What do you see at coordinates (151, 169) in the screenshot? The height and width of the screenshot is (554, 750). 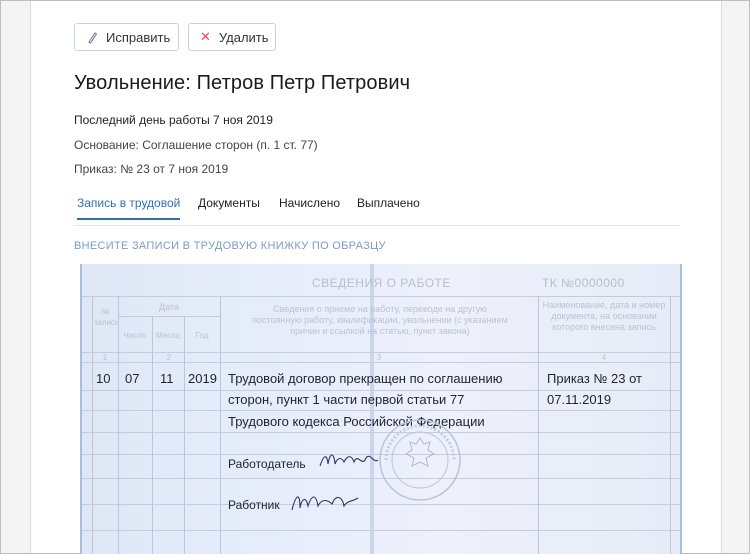 I see `order-text: Приказ: № 23 от 7 ноя 2019` at bounding box center [151, 169].